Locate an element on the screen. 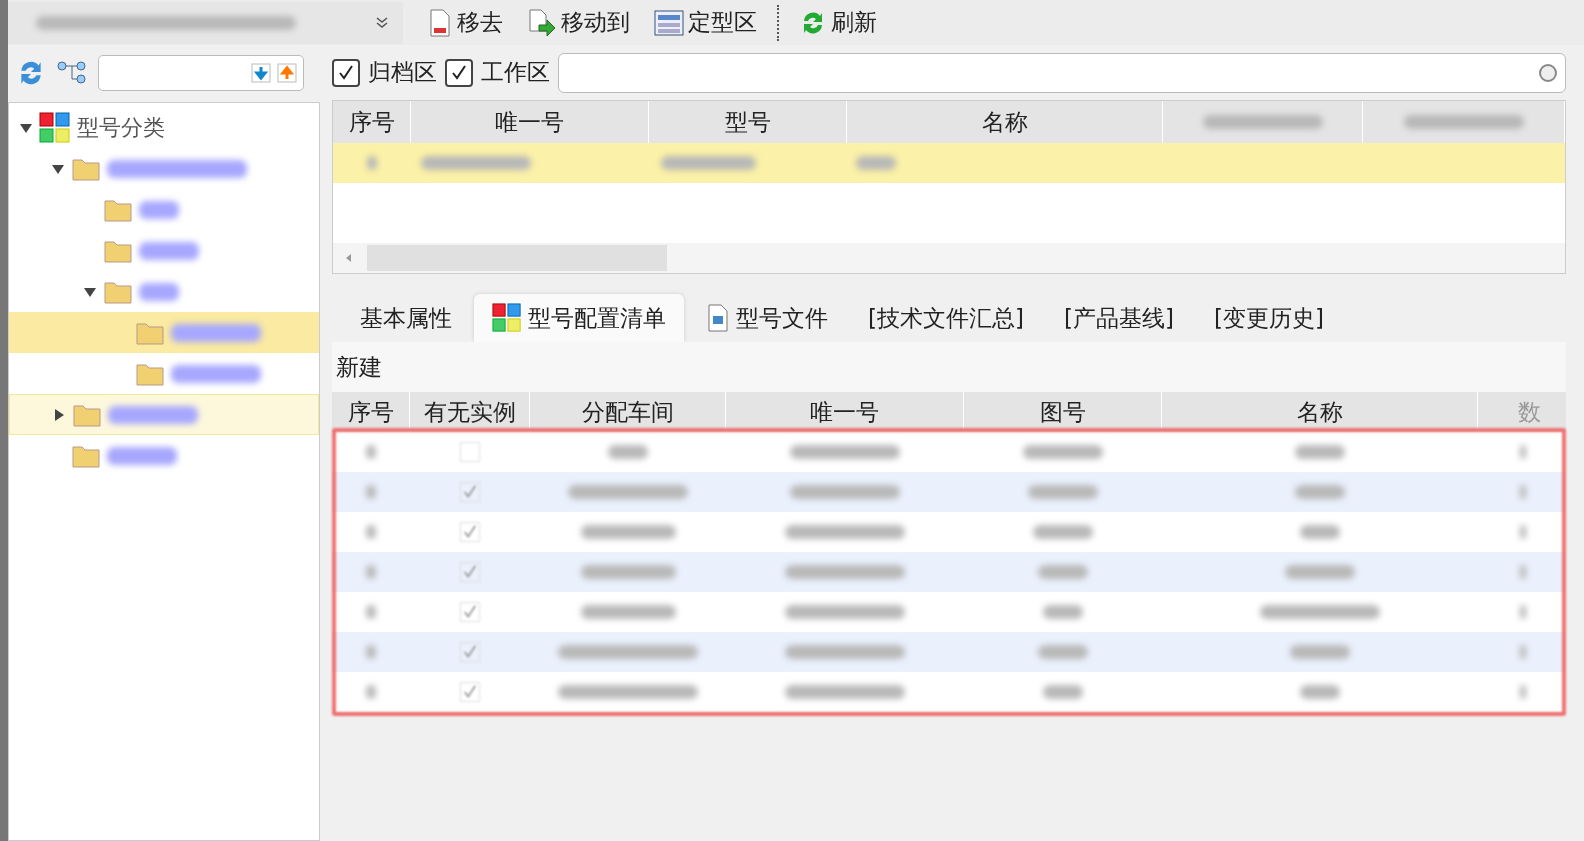 This screenshot has width=1584, height=841. toolbar-button: 移去 is located at coordinates (465, 22).